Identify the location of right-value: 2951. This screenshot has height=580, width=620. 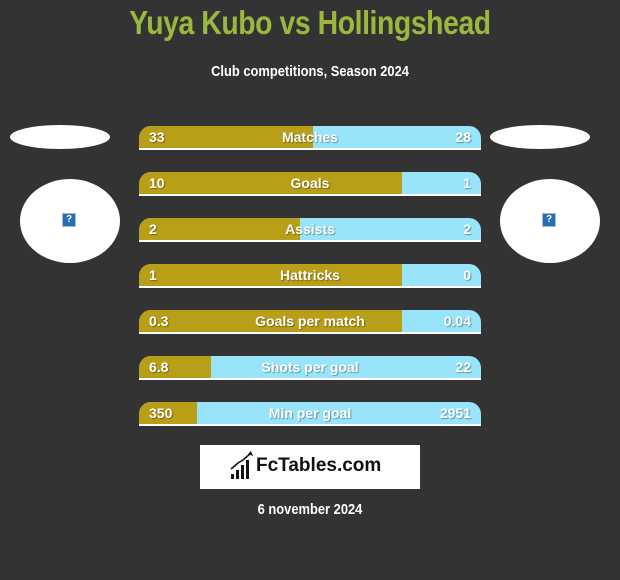
(455, 413).